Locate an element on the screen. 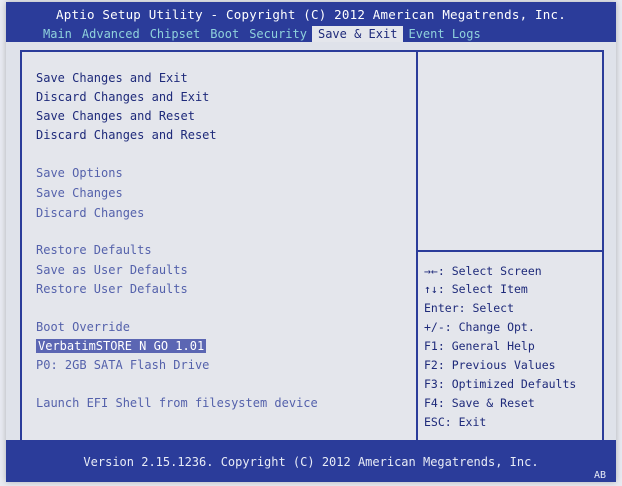  boot-device-sata-flash: P0: 2GB SATA Flash Drive is located at coordinates (122, 365).